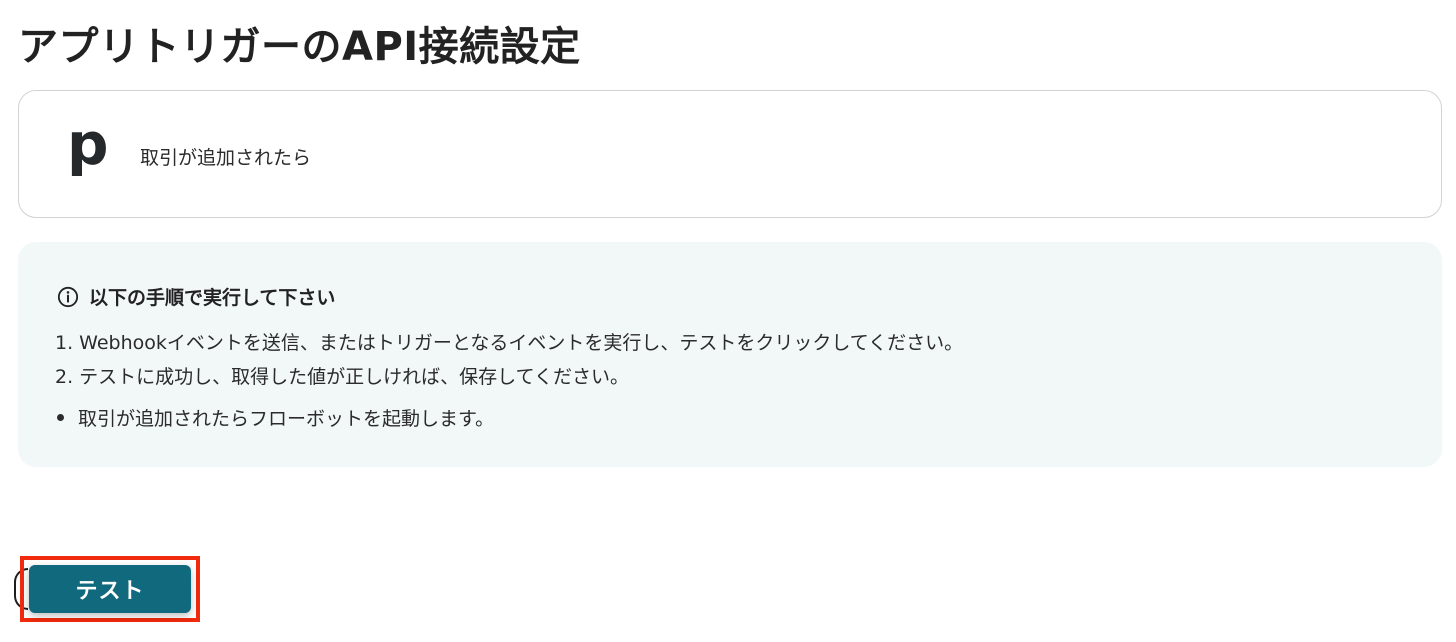 This screenshot has height=642, width=1456. Describe the element at coordinates (110, 589) in the screenshot. I see `test-button: テスト` at that location.